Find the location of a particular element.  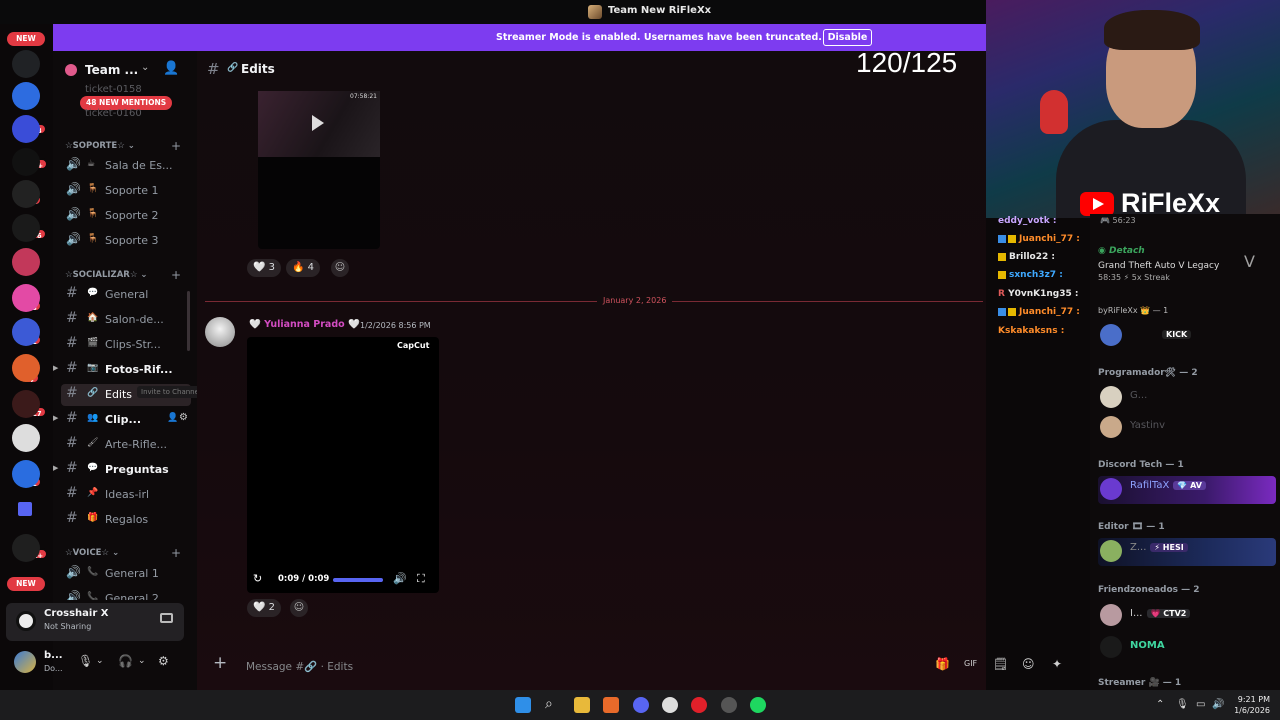

video-player: CapCut ↻ 0:09 / 0:09 🔊 ⛶ is located at coordinates (343, 465).